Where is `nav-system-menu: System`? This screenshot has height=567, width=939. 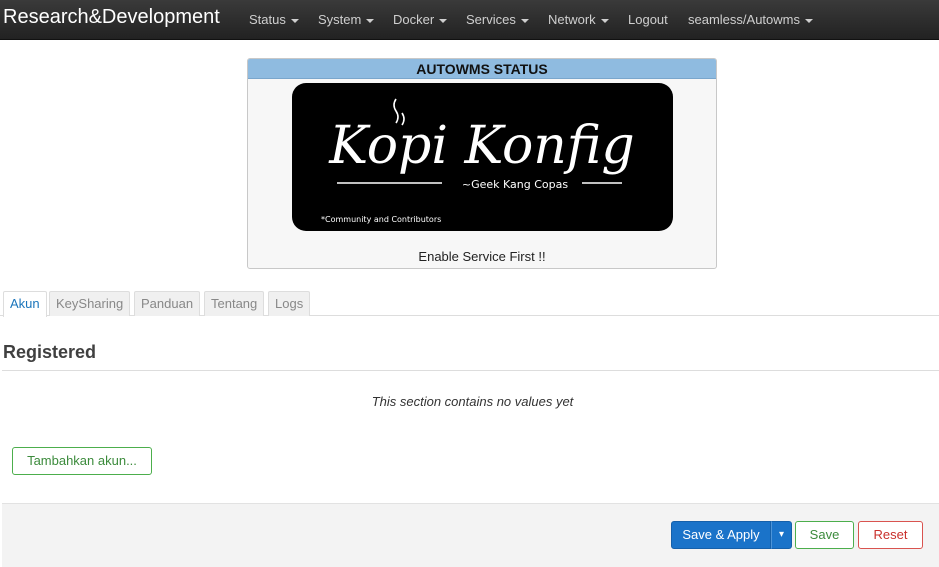 nav-system-menu: System is located at coordinates (346, 19).